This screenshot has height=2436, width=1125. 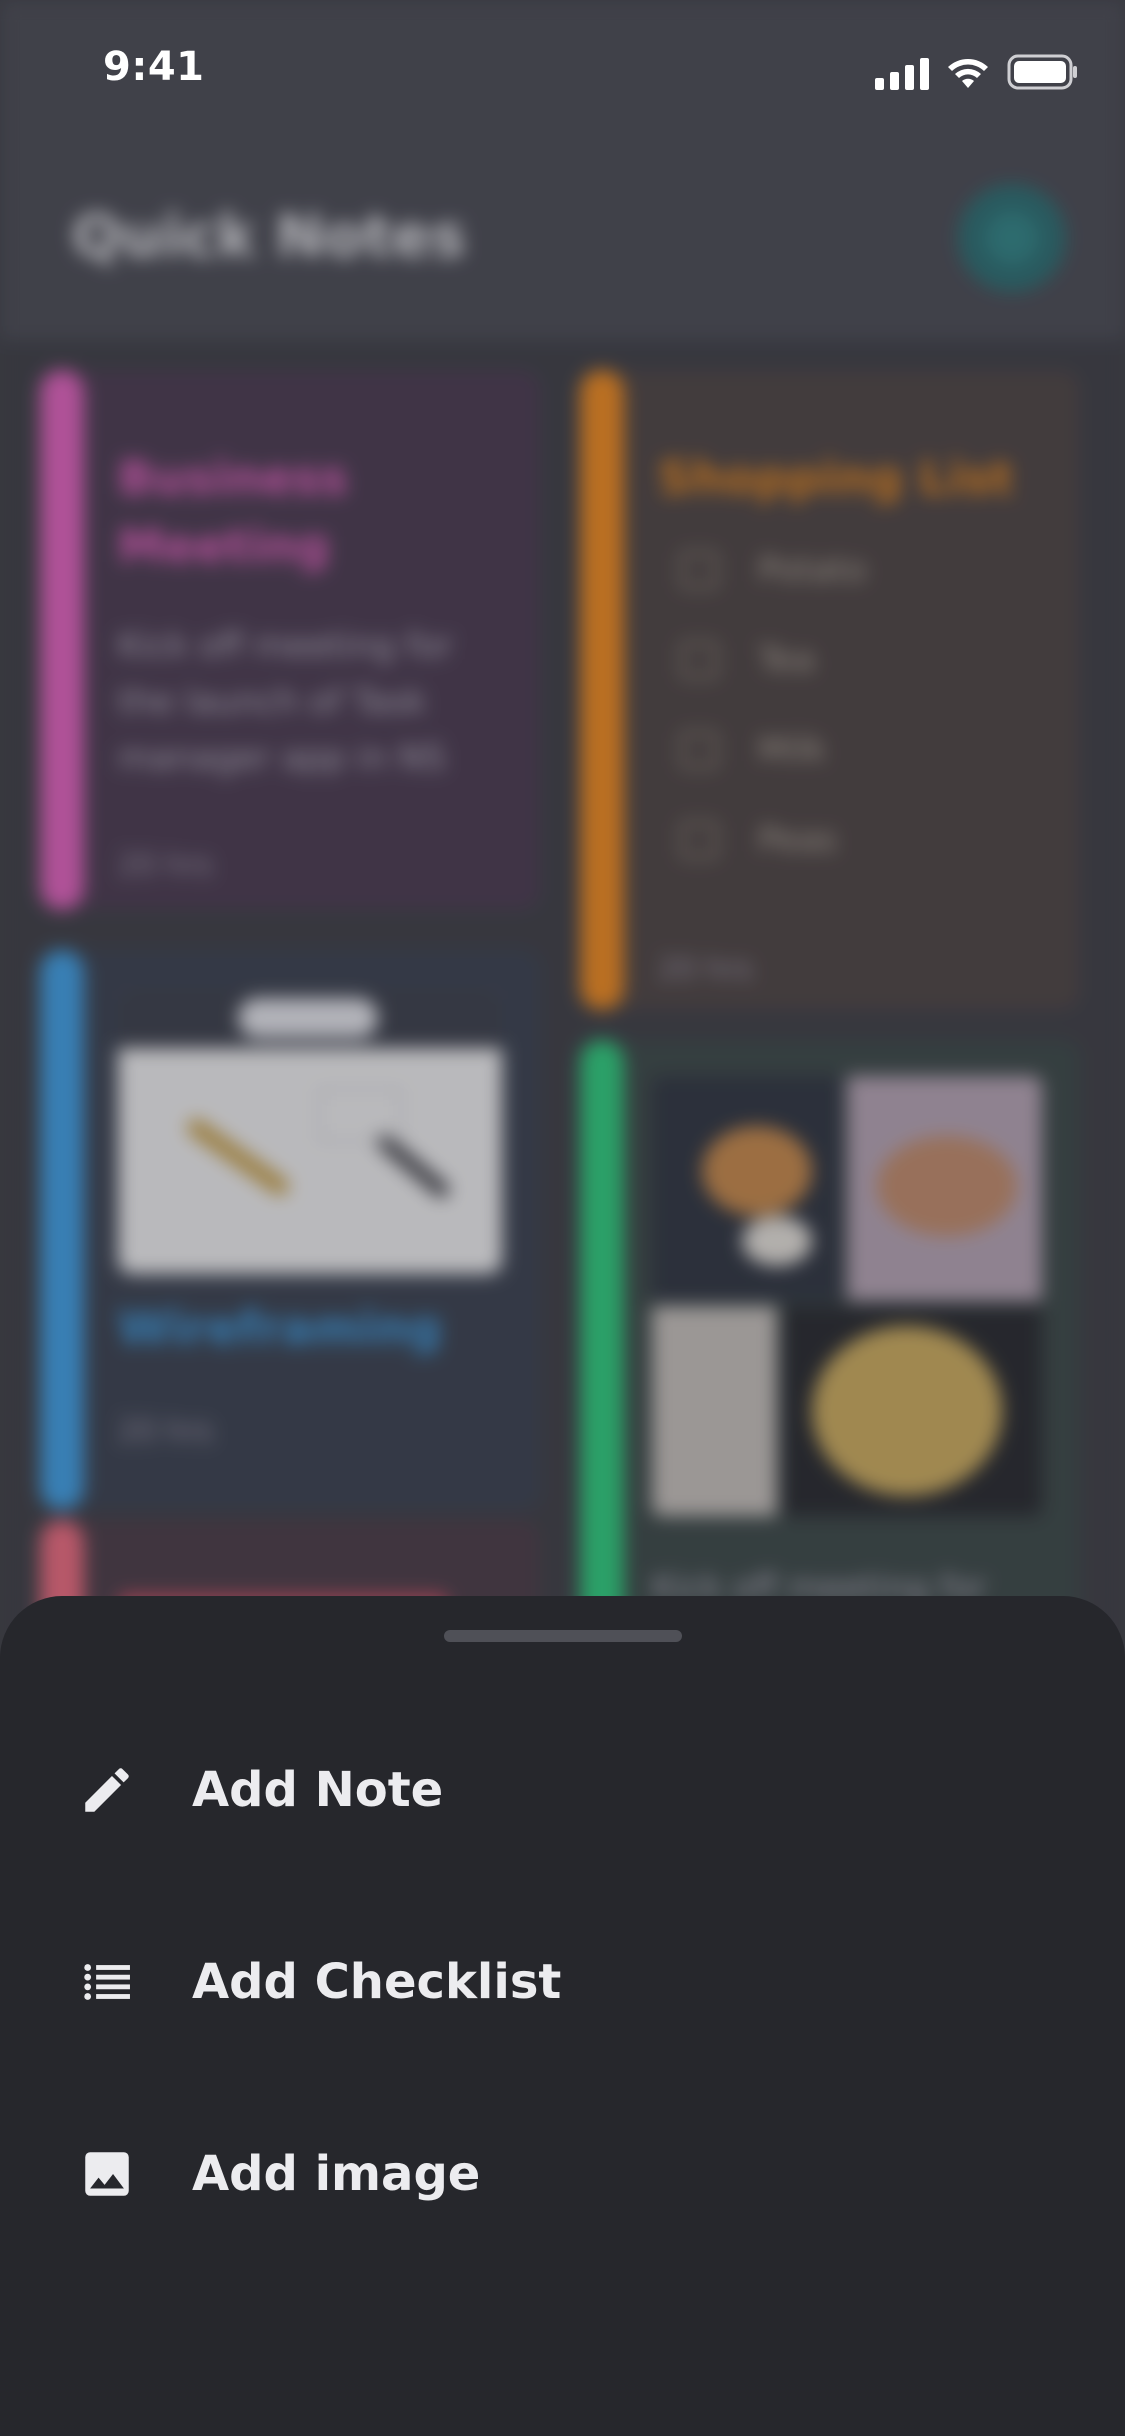 I want to click on status-icons, so click(x=977, y=70).